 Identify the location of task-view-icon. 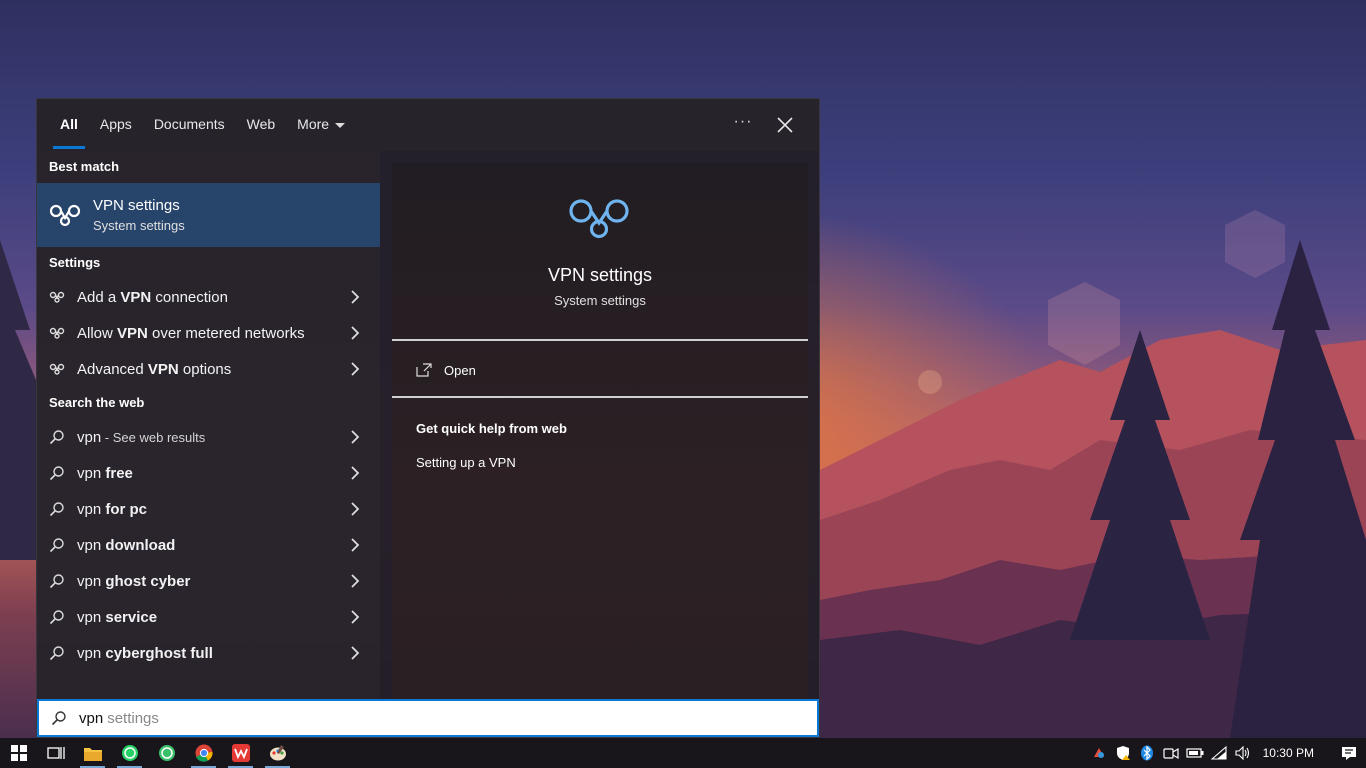
(55, 753).